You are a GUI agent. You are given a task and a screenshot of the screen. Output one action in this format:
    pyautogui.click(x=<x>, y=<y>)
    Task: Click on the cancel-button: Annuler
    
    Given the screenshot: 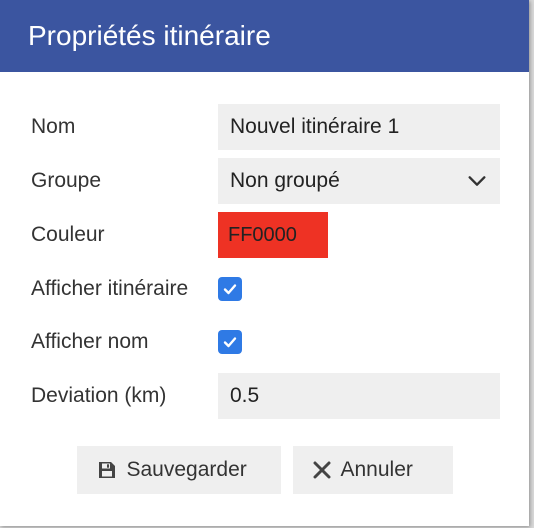 What is the action you would take?
    pyautogui.click(x=372, y=470)
    